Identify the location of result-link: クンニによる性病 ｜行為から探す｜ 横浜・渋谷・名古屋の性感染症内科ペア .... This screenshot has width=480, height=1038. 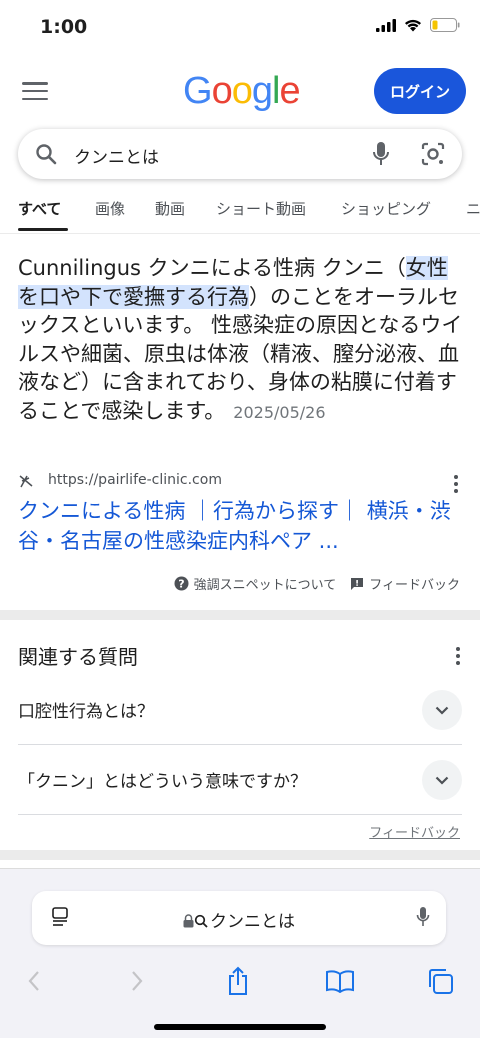
(241, 526).